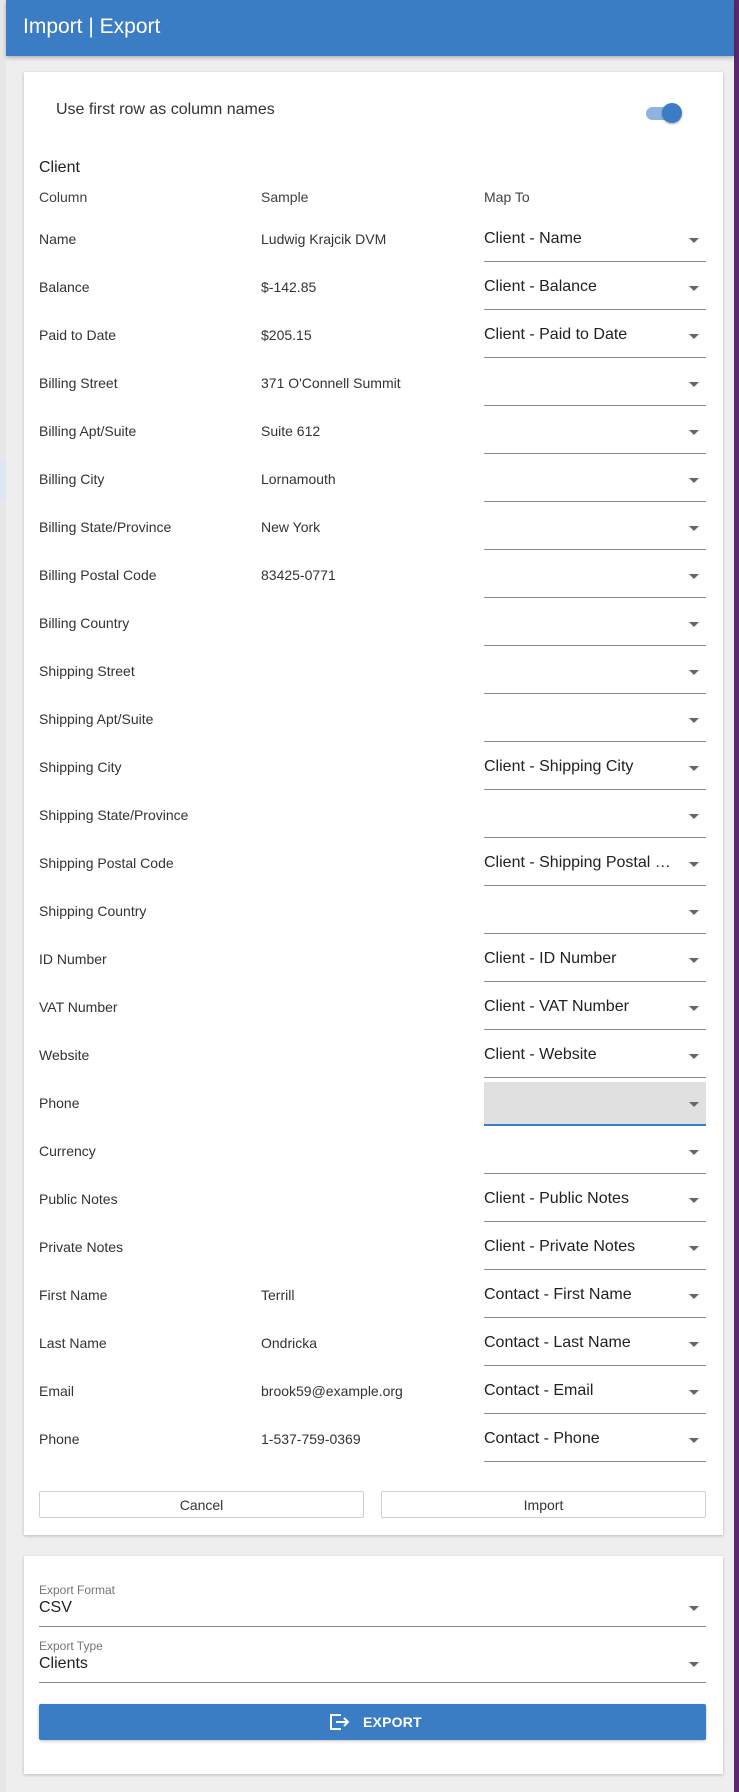 The height and width of the screenshot is (1792, 739). Describe the element at coordinates (87, 671) in the screenshot. I see `column-name: Shipping Street` at that location.